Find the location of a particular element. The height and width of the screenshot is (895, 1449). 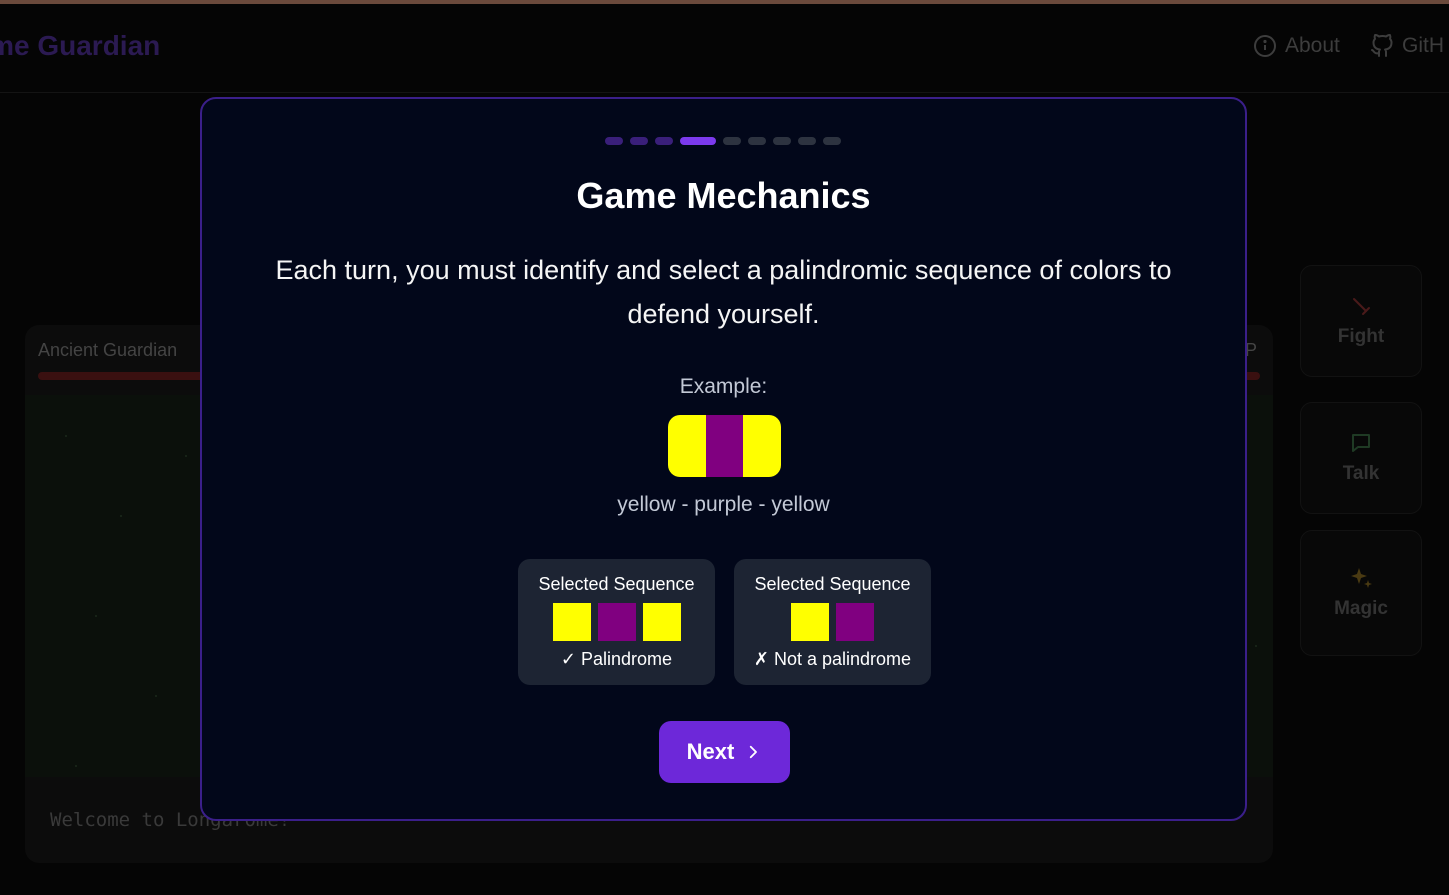

tutorial-progress is located at coordinates (723, 141).